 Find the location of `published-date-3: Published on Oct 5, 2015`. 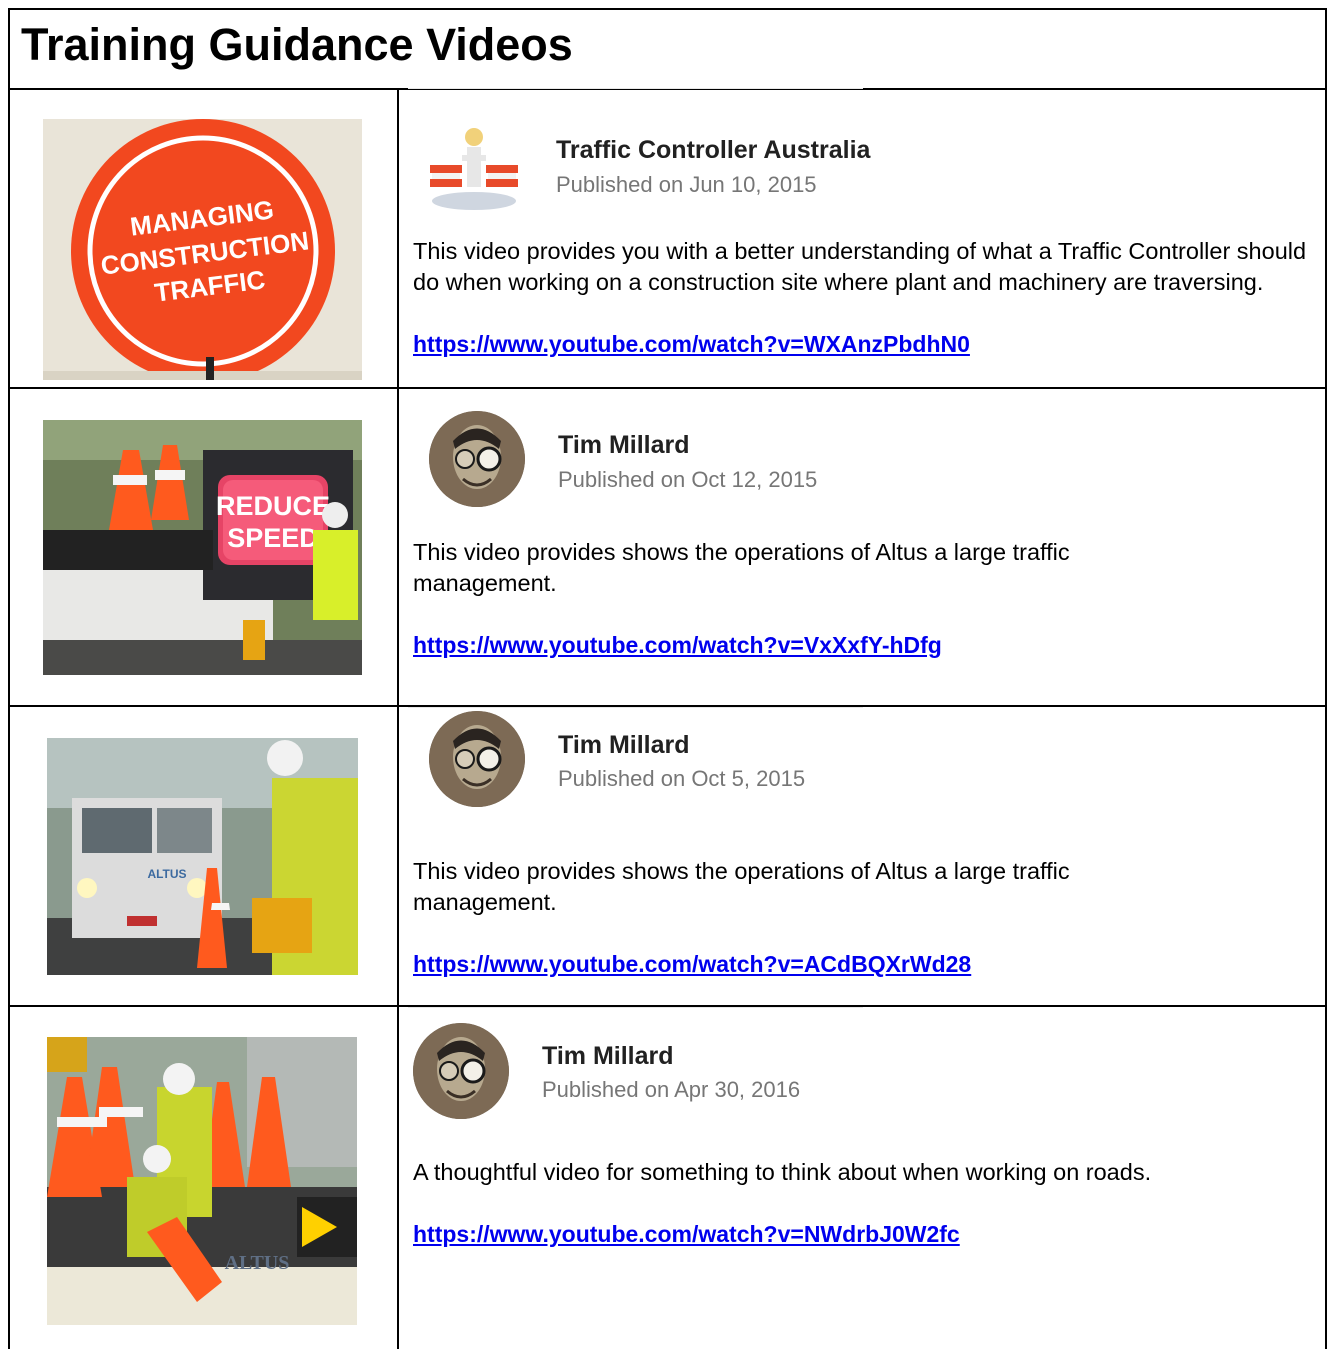

published-date-3: Published on Oct 5, 2015 is located at coordinates (682, 778).